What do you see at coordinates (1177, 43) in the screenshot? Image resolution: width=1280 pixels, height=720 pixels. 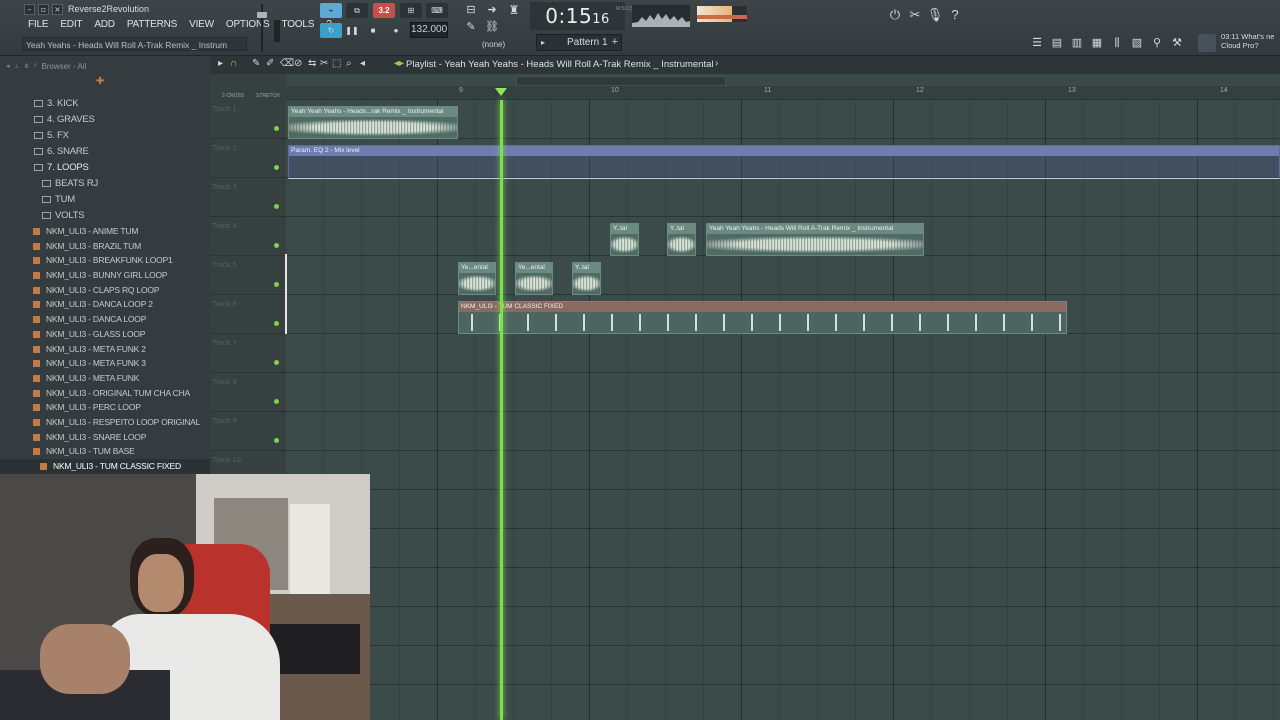 I see `tools-icon: ⚒` at bounding box center [1177, 43].